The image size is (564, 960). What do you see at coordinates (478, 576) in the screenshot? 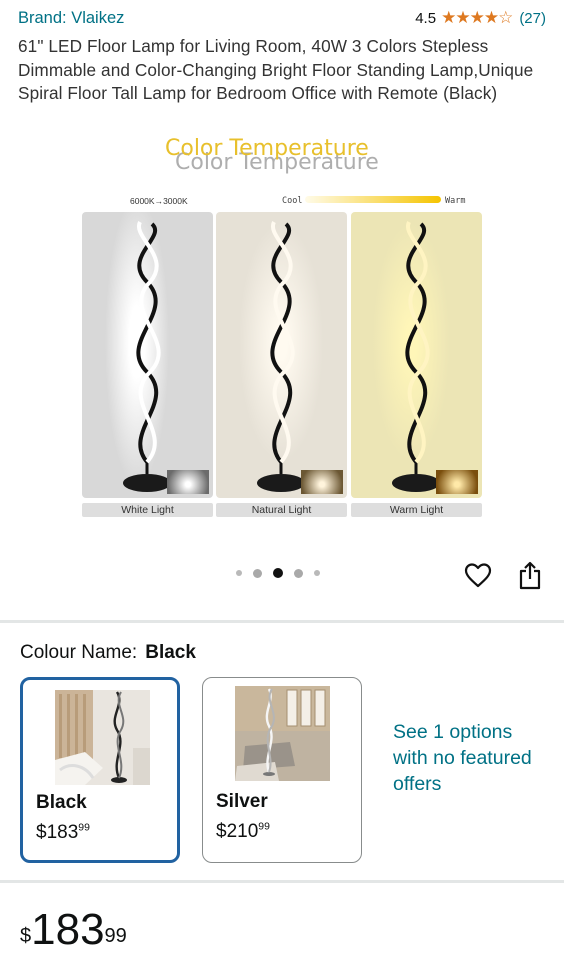
I see `heart-icon` at bounding box center [478, 576].